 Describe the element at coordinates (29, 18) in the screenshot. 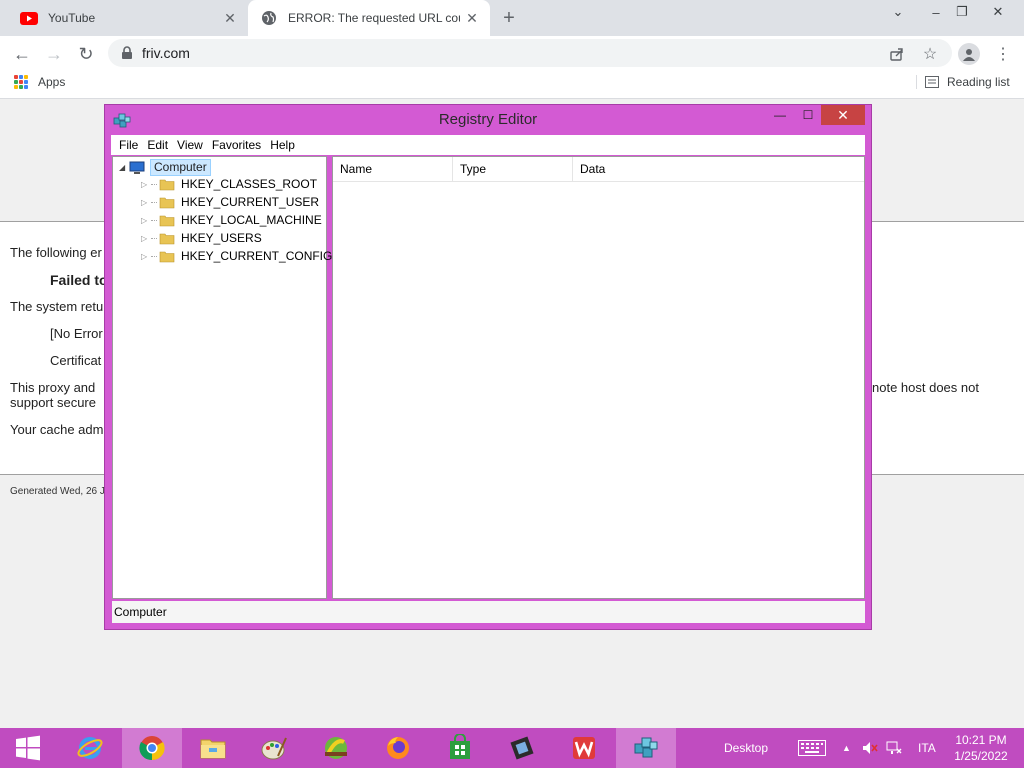

I see `youtube-icon` at that location.